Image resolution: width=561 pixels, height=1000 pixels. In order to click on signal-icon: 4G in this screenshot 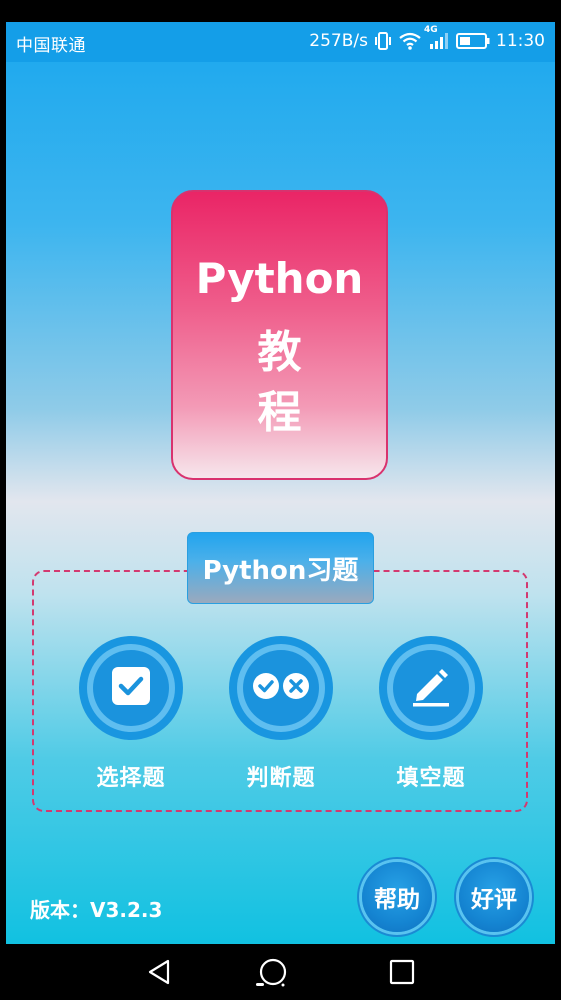, I will do `click(437, 38)`.